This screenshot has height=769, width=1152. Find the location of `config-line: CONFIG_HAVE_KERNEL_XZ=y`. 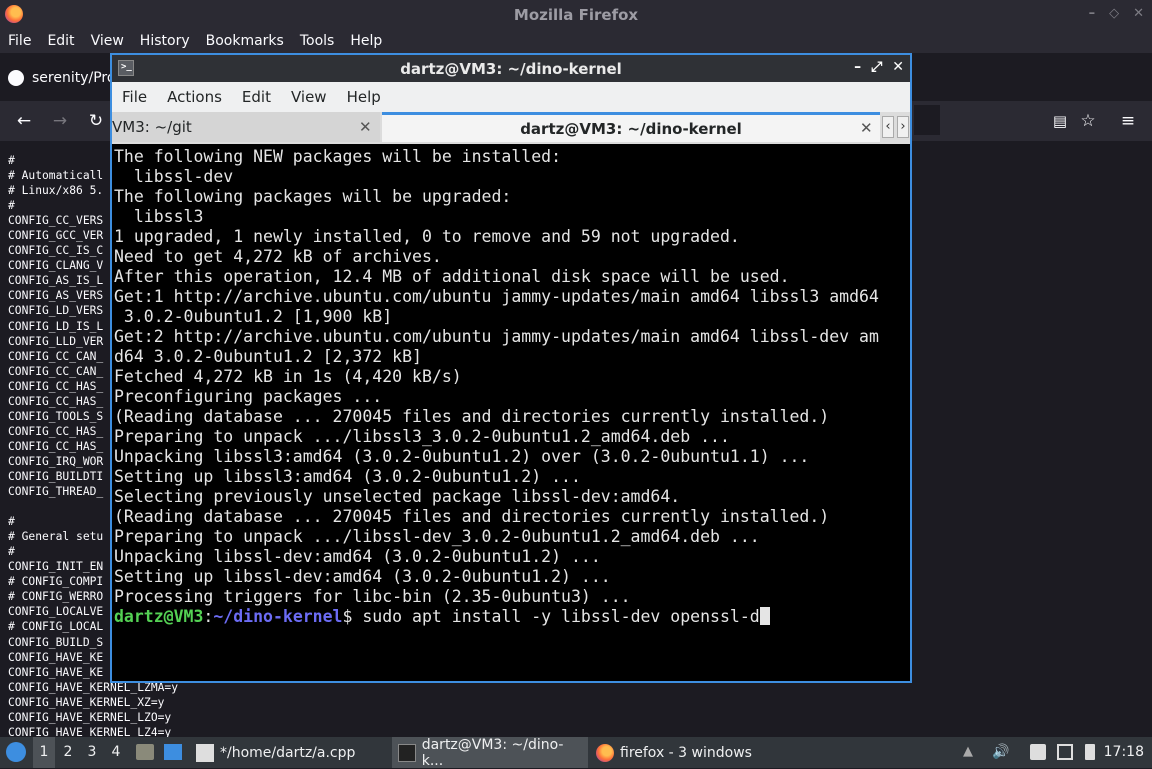

config-line: CONFIG_HAVE_KERNEL_XZ=y is located at coordinates (86, 702).